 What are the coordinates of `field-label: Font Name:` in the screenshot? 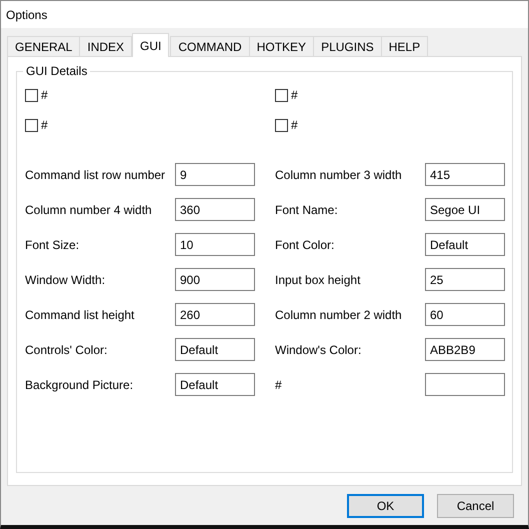 It's located at (307, 209).